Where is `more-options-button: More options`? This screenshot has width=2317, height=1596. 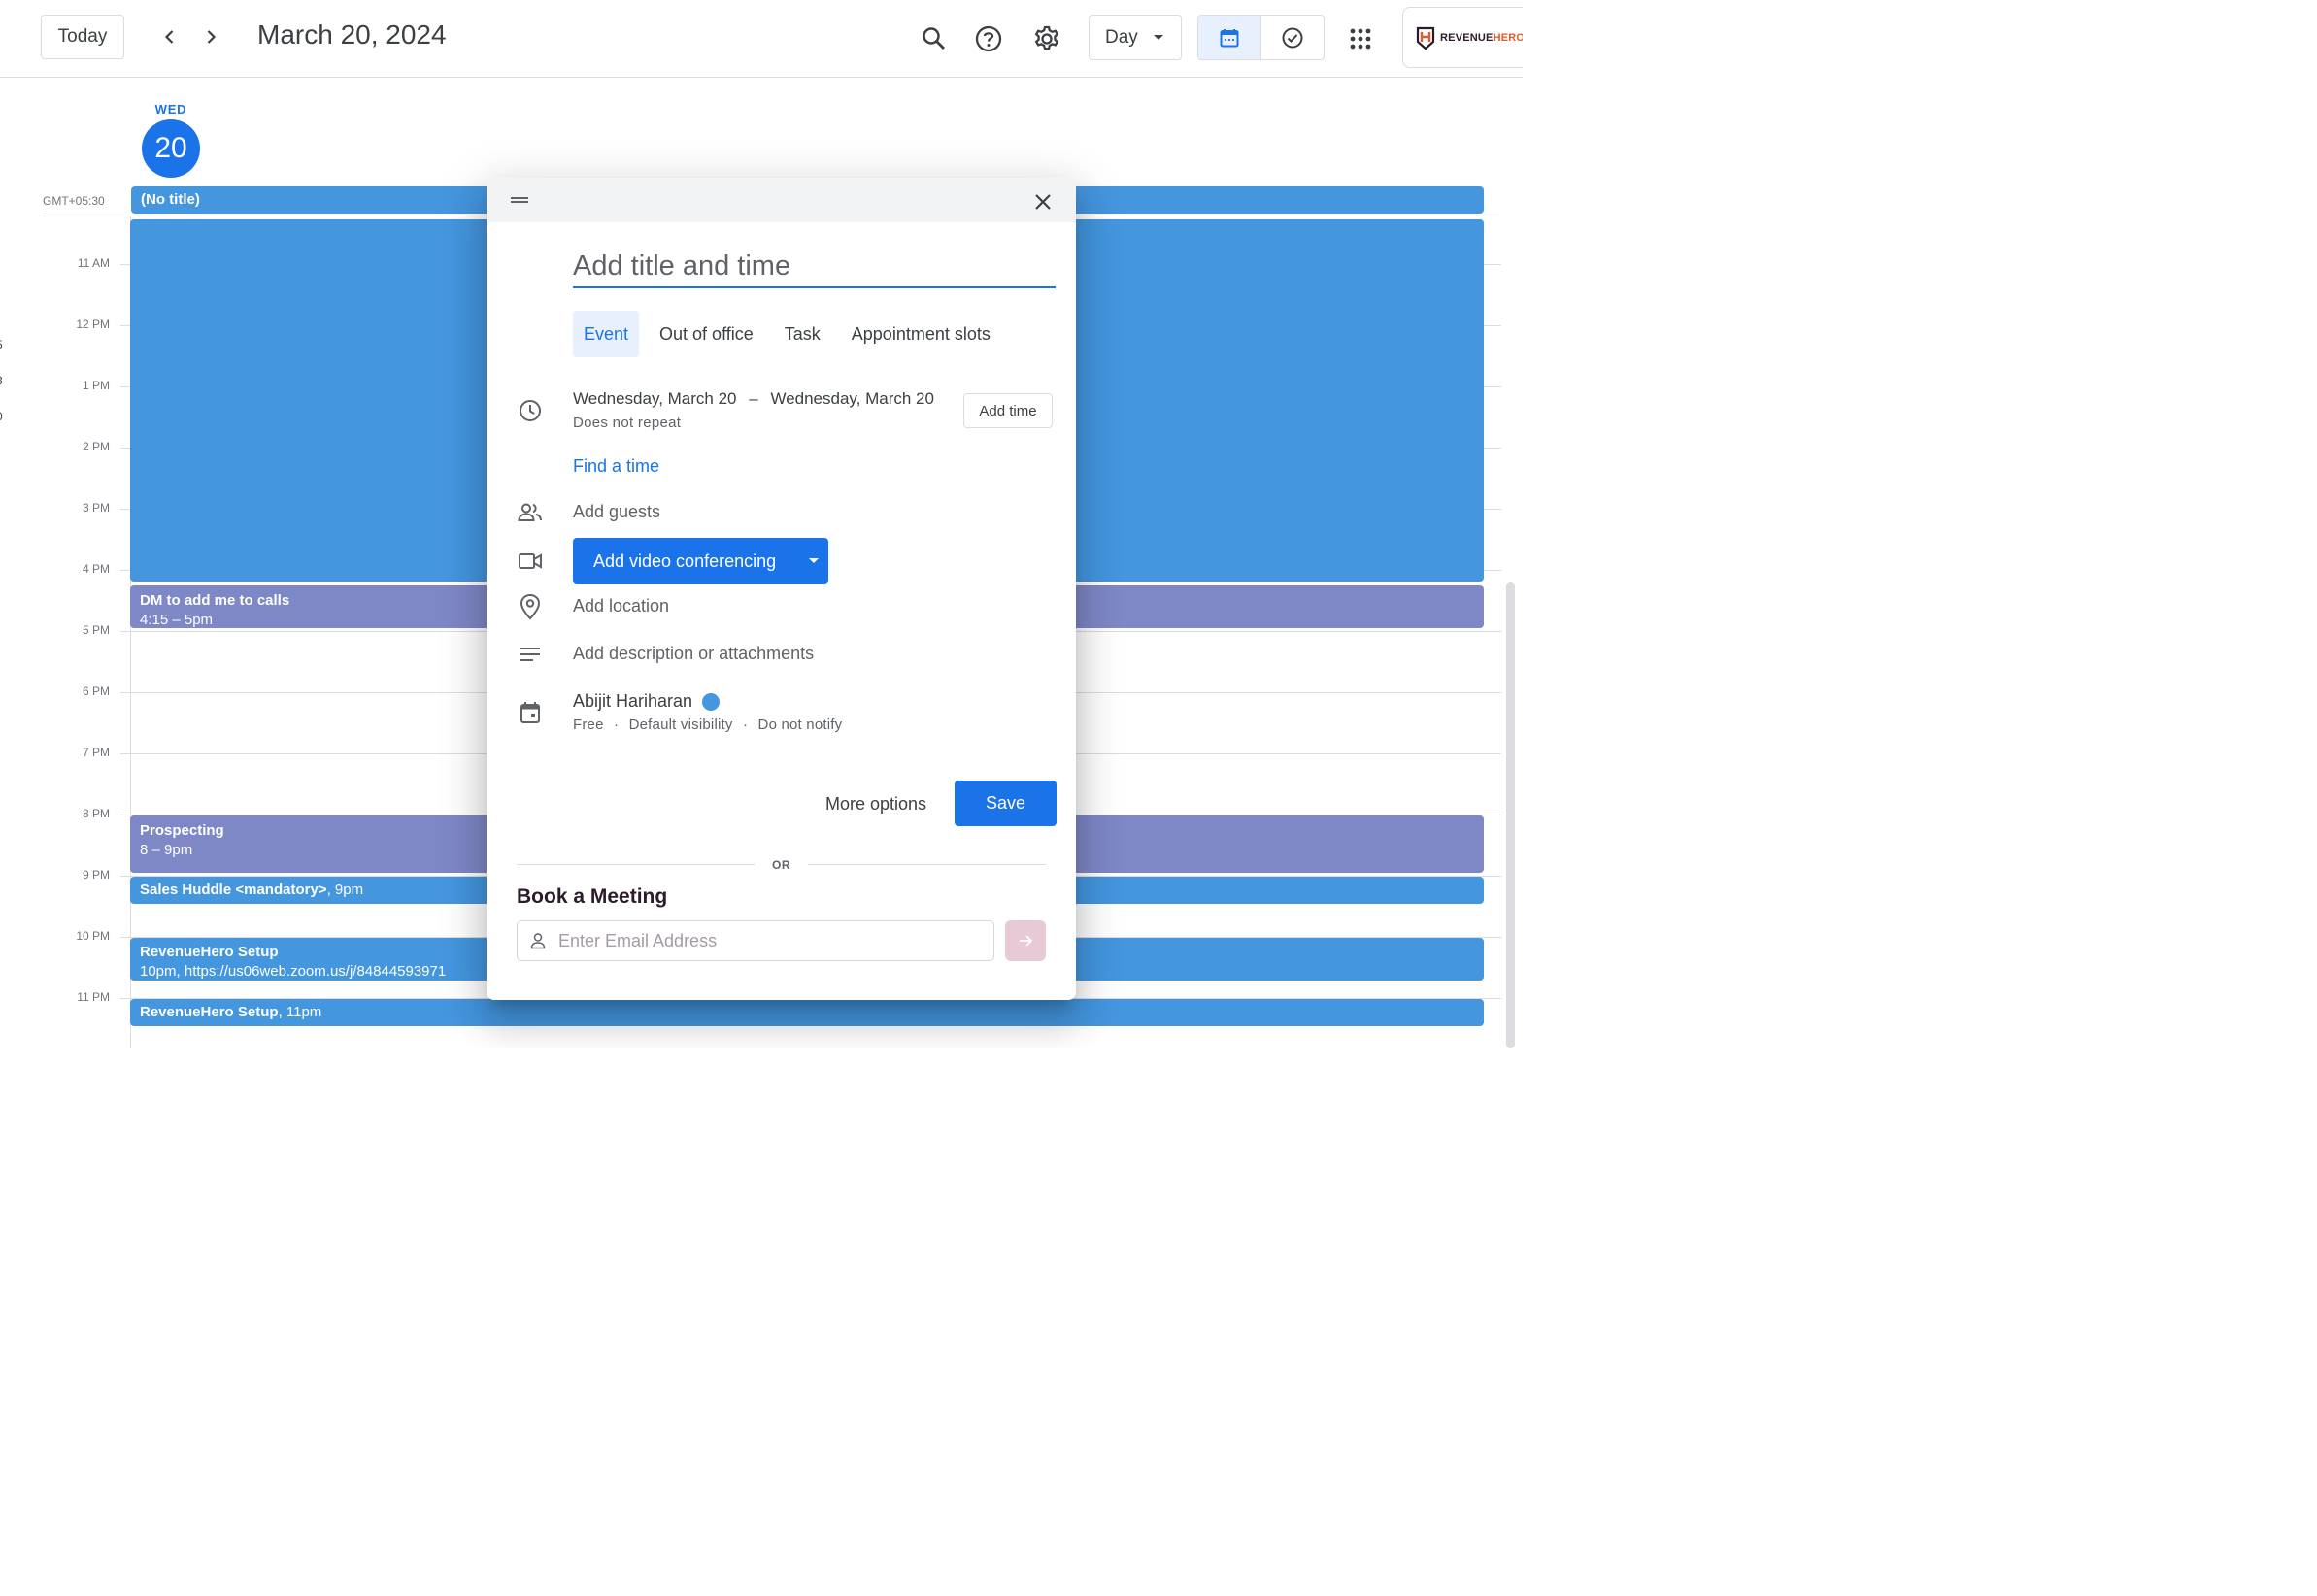 more-options-button: More options is located at coordinates (876, 803).